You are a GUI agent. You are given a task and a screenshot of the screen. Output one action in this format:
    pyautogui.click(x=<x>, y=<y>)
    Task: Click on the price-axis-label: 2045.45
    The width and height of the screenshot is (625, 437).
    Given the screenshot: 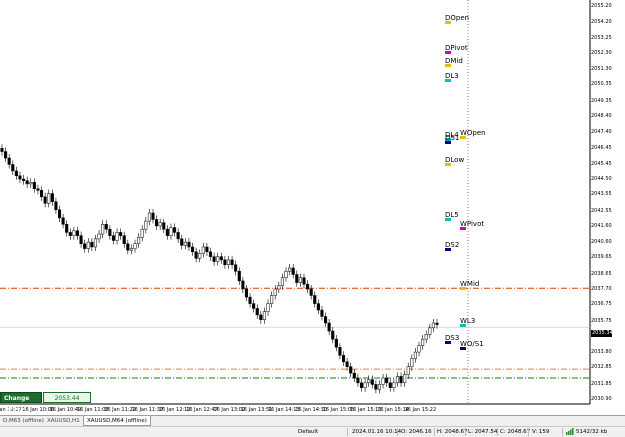 What is the action you would take?
    pyautogui.click(x=601, y=163)
    